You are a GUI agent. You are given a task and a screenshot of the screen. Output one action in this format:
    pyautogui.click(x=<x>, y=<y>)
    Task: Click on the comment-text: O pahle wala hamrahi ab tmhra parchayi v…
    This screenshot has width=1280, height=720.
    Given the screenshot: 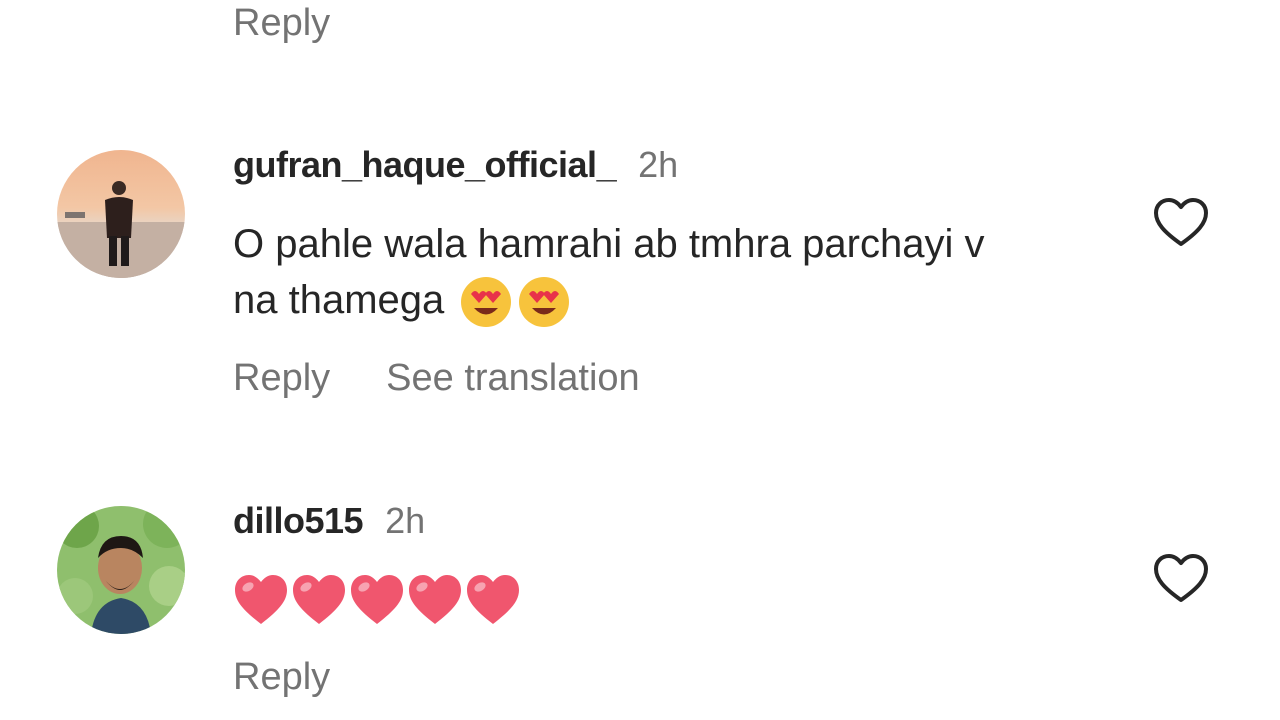 What is the action you would take?
    pyautogui.click(x=613, y=272)
    